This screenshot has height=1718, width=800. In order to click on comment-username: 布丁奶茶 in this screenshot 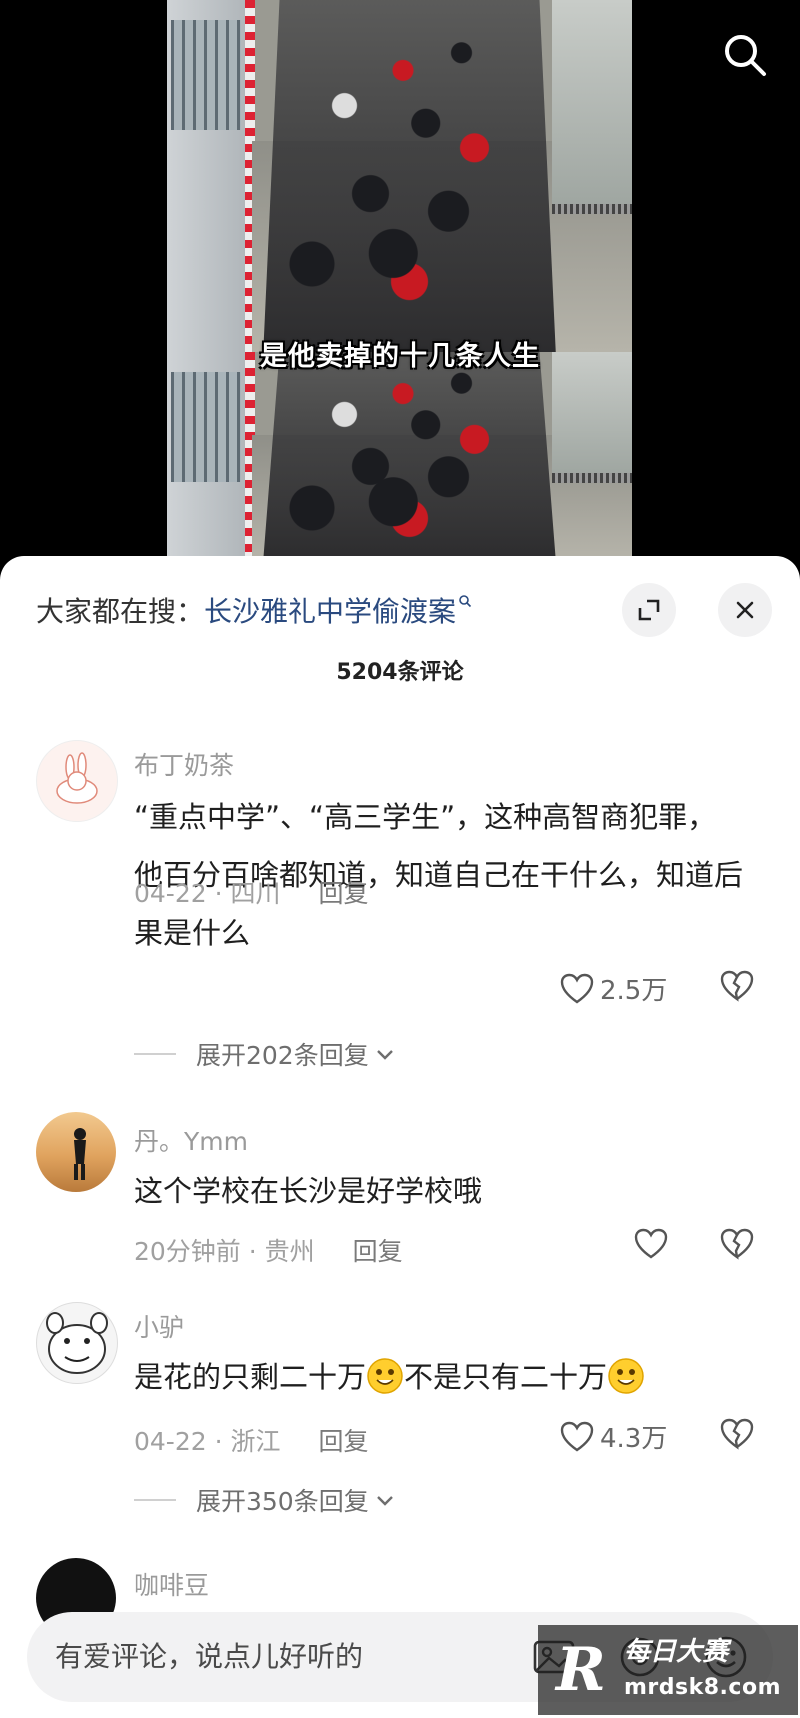, I will do `click(184, 764)`.